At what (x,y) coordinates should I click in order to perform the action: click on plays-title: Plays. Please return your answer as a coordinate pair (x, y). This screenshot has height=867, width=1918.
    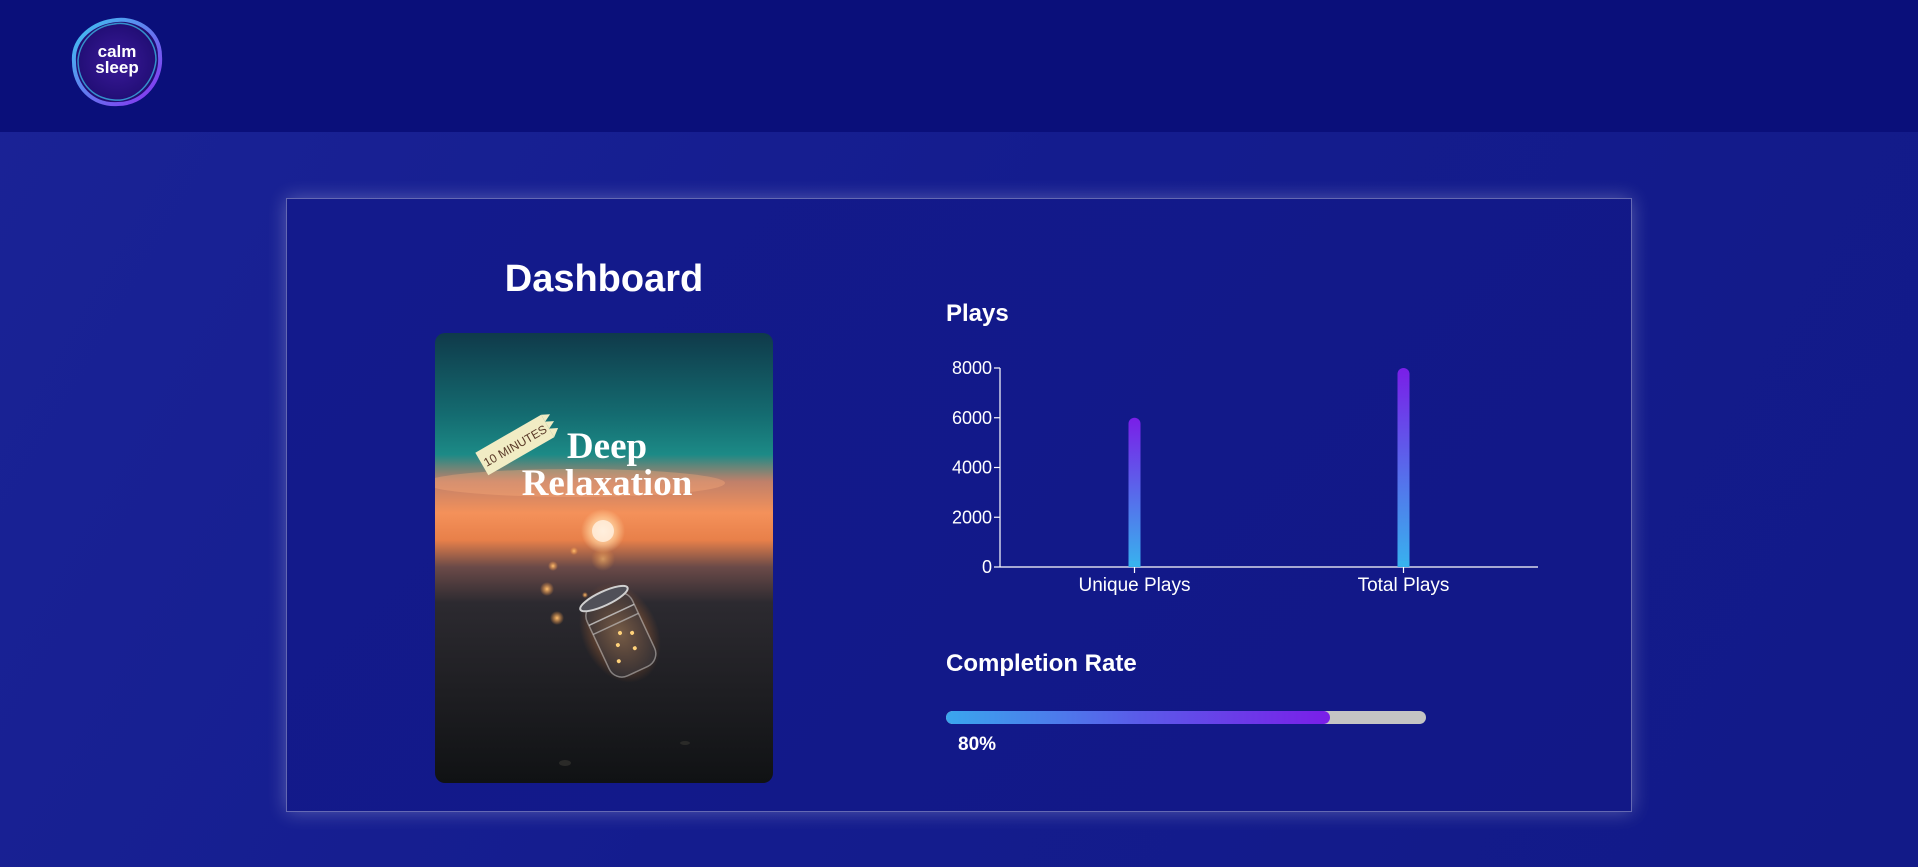
    Looking at the image, I should click on (977, 313).